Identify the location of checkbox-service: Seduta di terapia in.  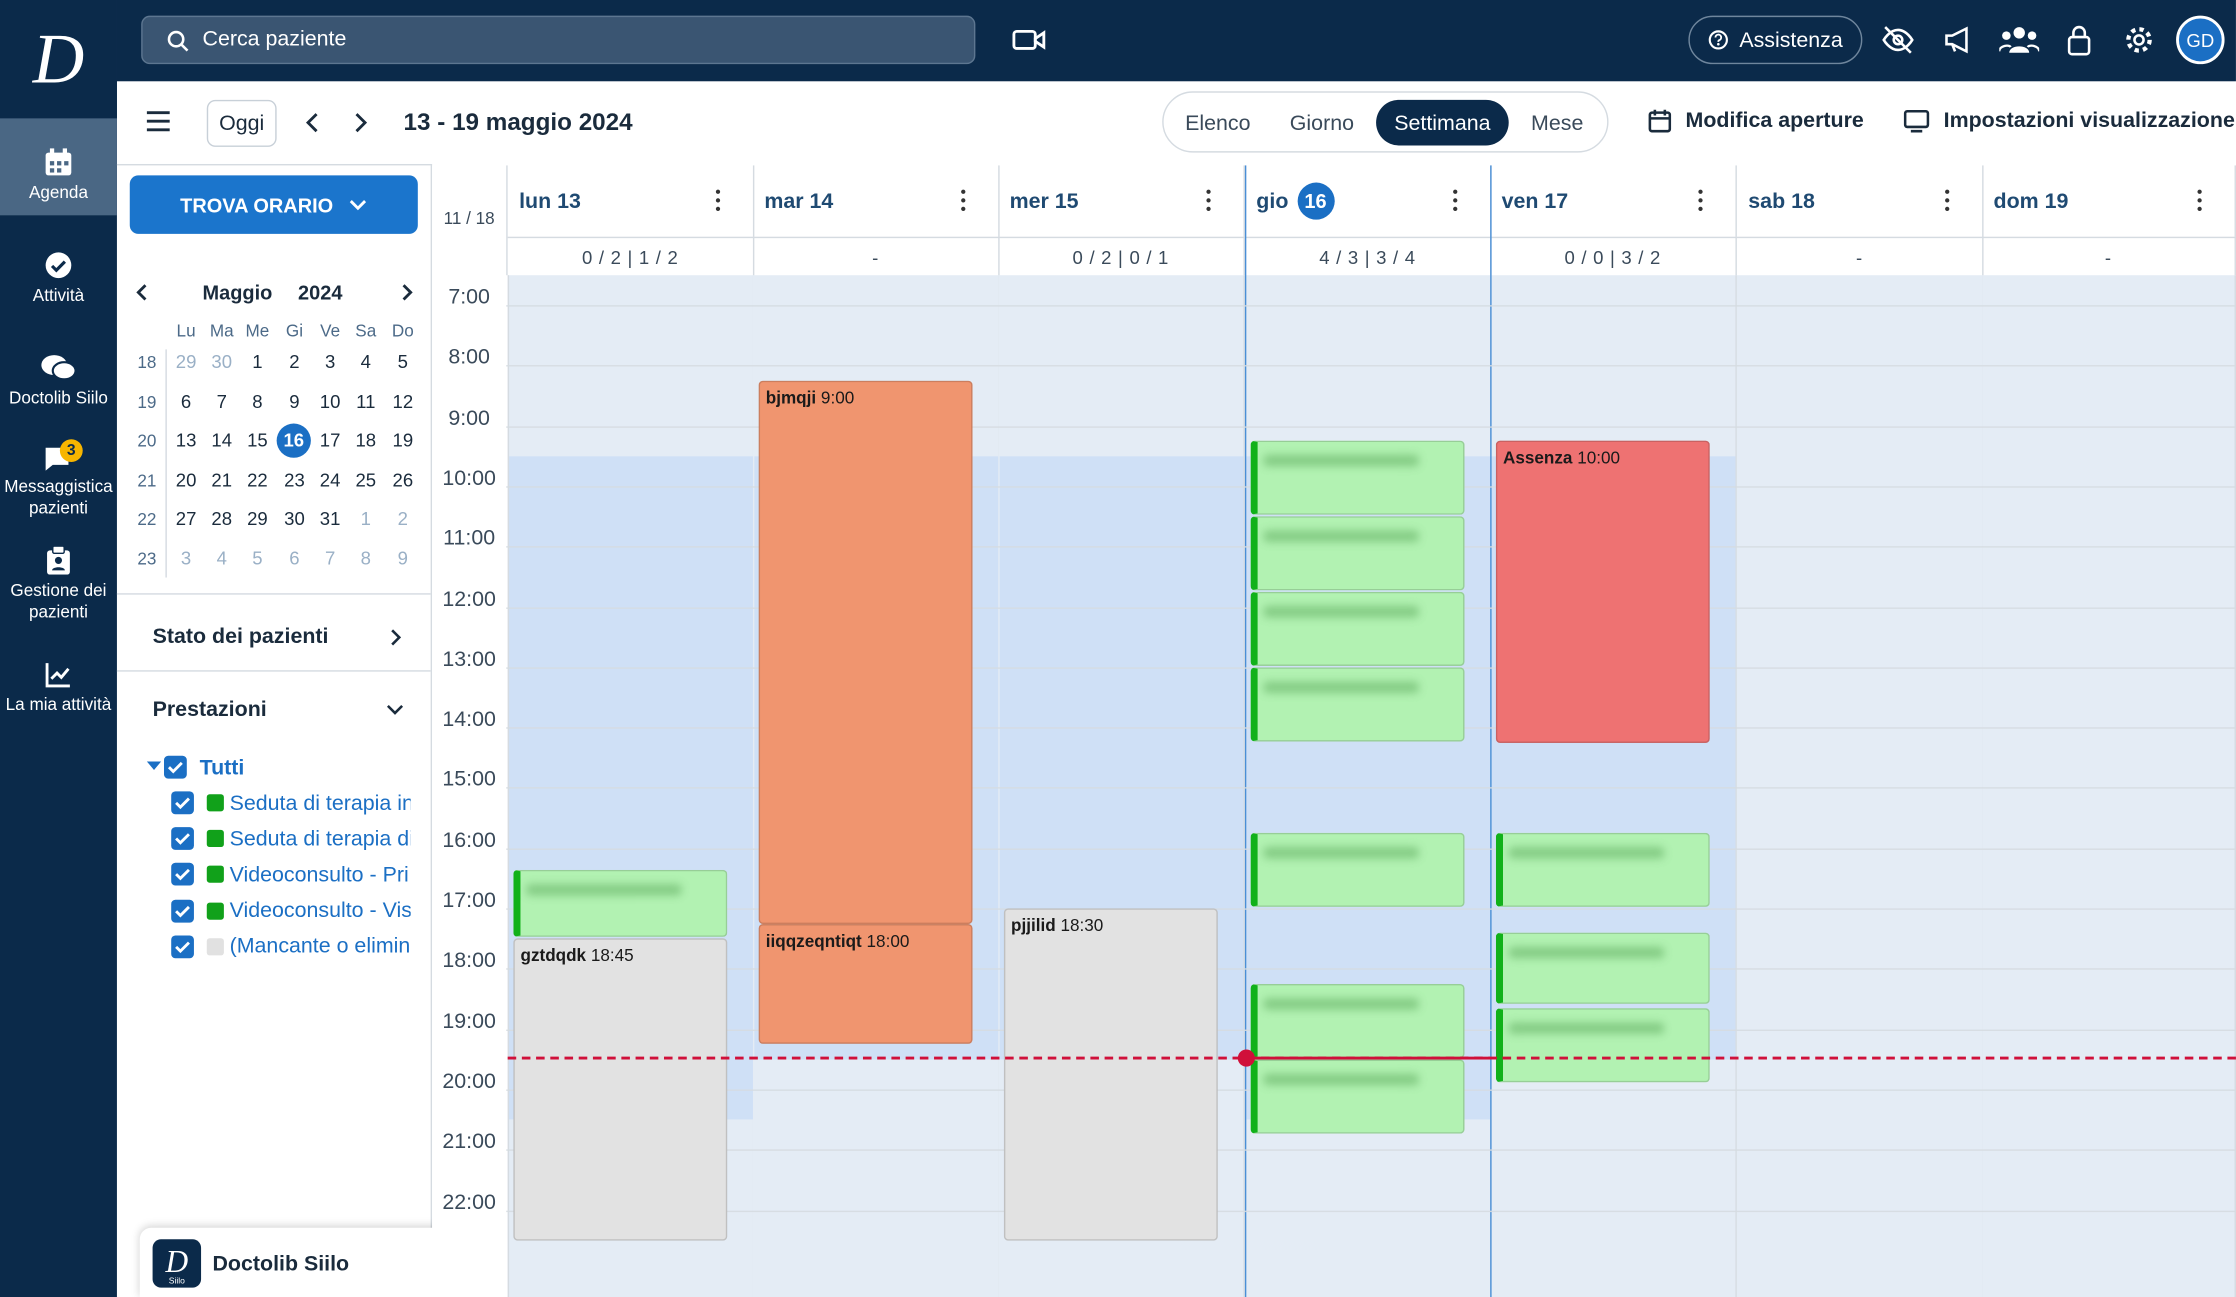
(291, 802).